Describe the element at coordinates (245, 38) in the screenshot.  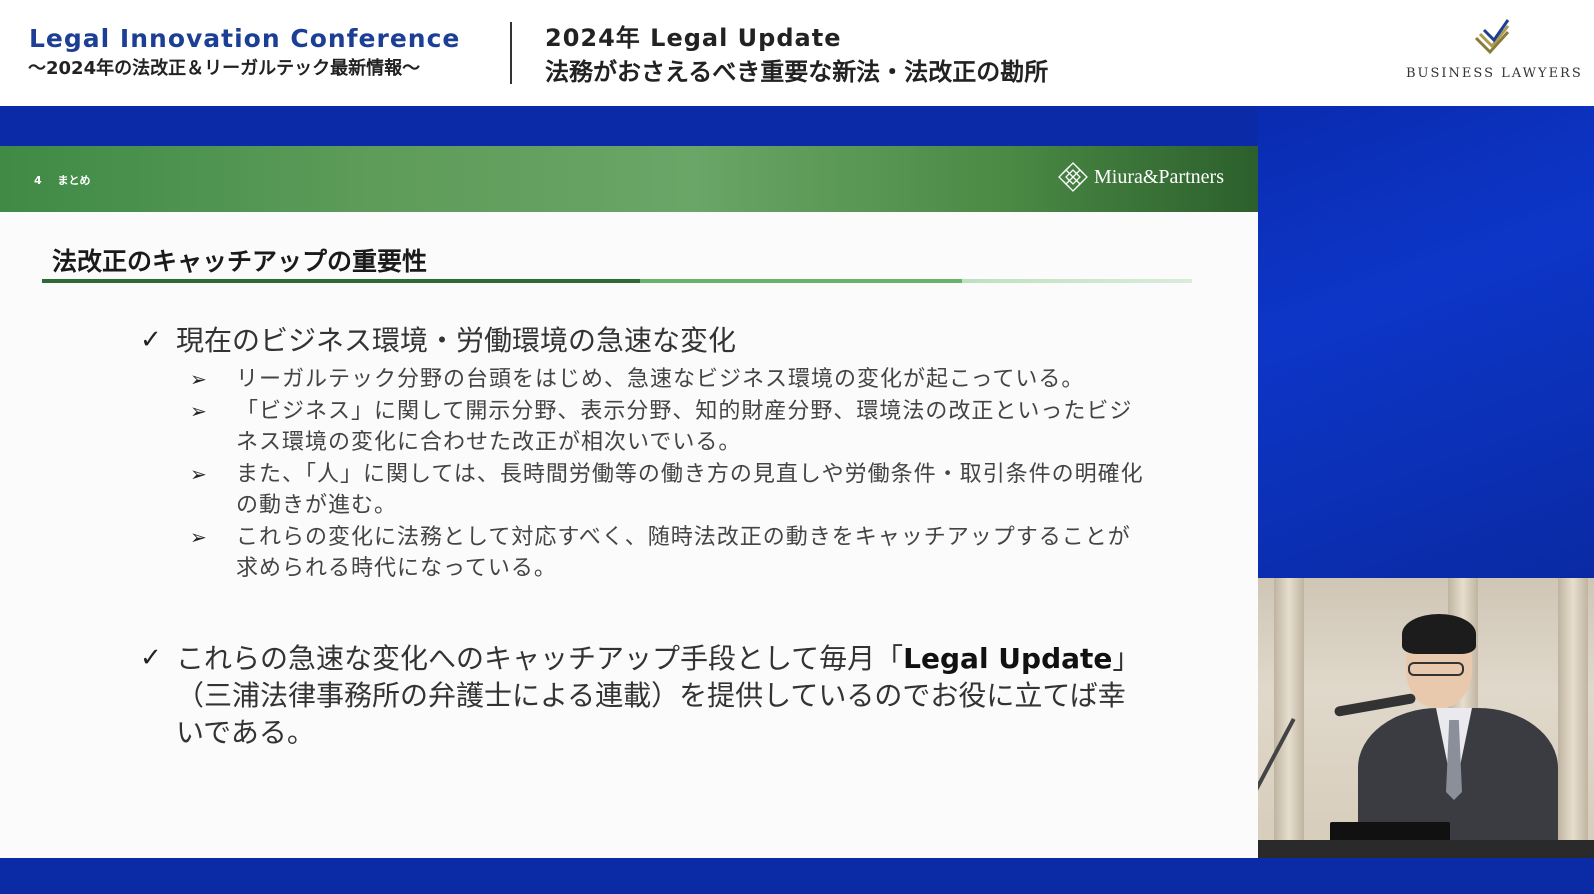
I see `conference-title: Legal Innovation Conference` at that location.